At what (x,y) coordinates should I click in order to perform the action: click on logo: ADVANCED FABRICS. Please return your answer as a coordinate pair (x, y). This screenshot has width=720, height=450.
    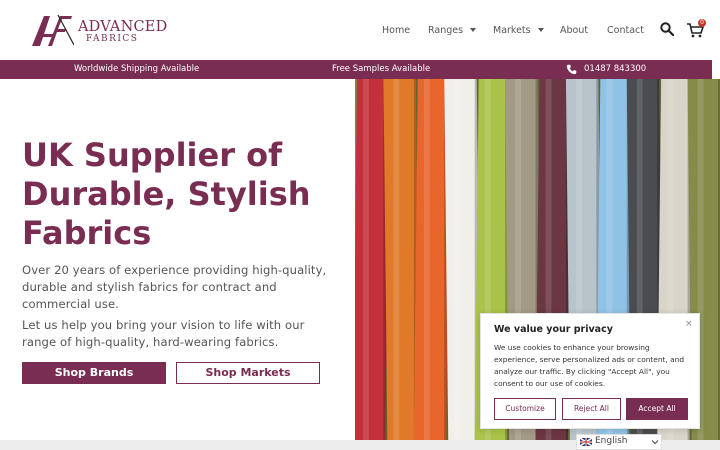
    Looking at the image, I should click on (98, 30).